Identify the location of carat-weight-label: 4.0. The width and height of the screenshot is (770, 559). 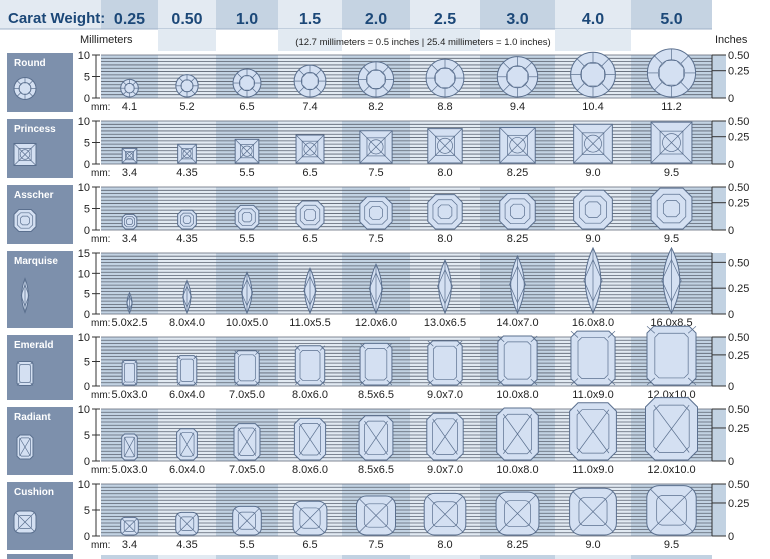
(593, 19).